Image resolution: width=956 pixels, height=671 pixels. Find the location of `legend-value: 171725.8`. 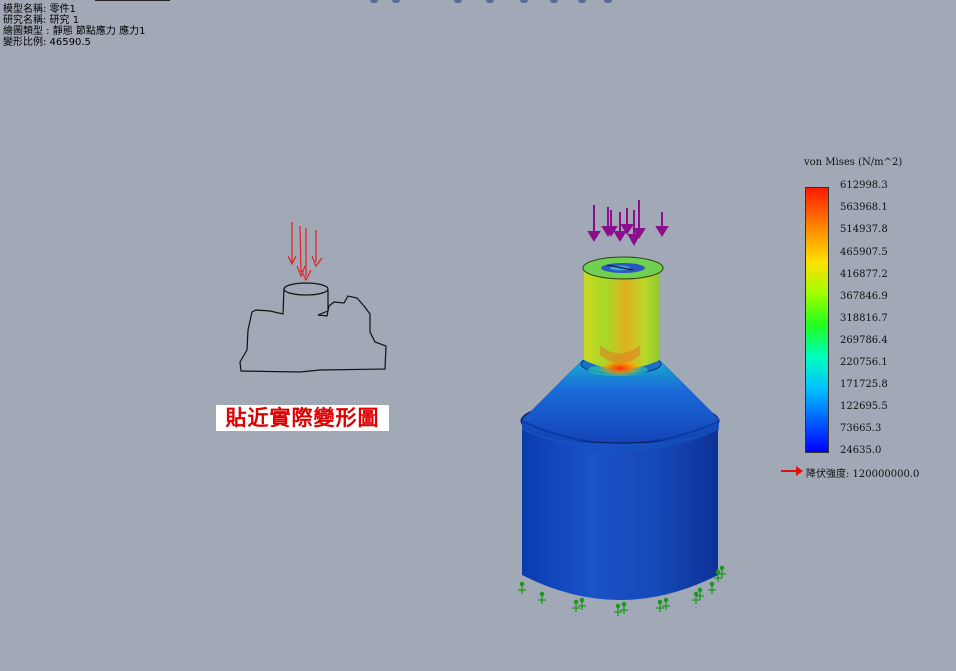

legend-value: 171725.8 is located at coordinates (864, 384).